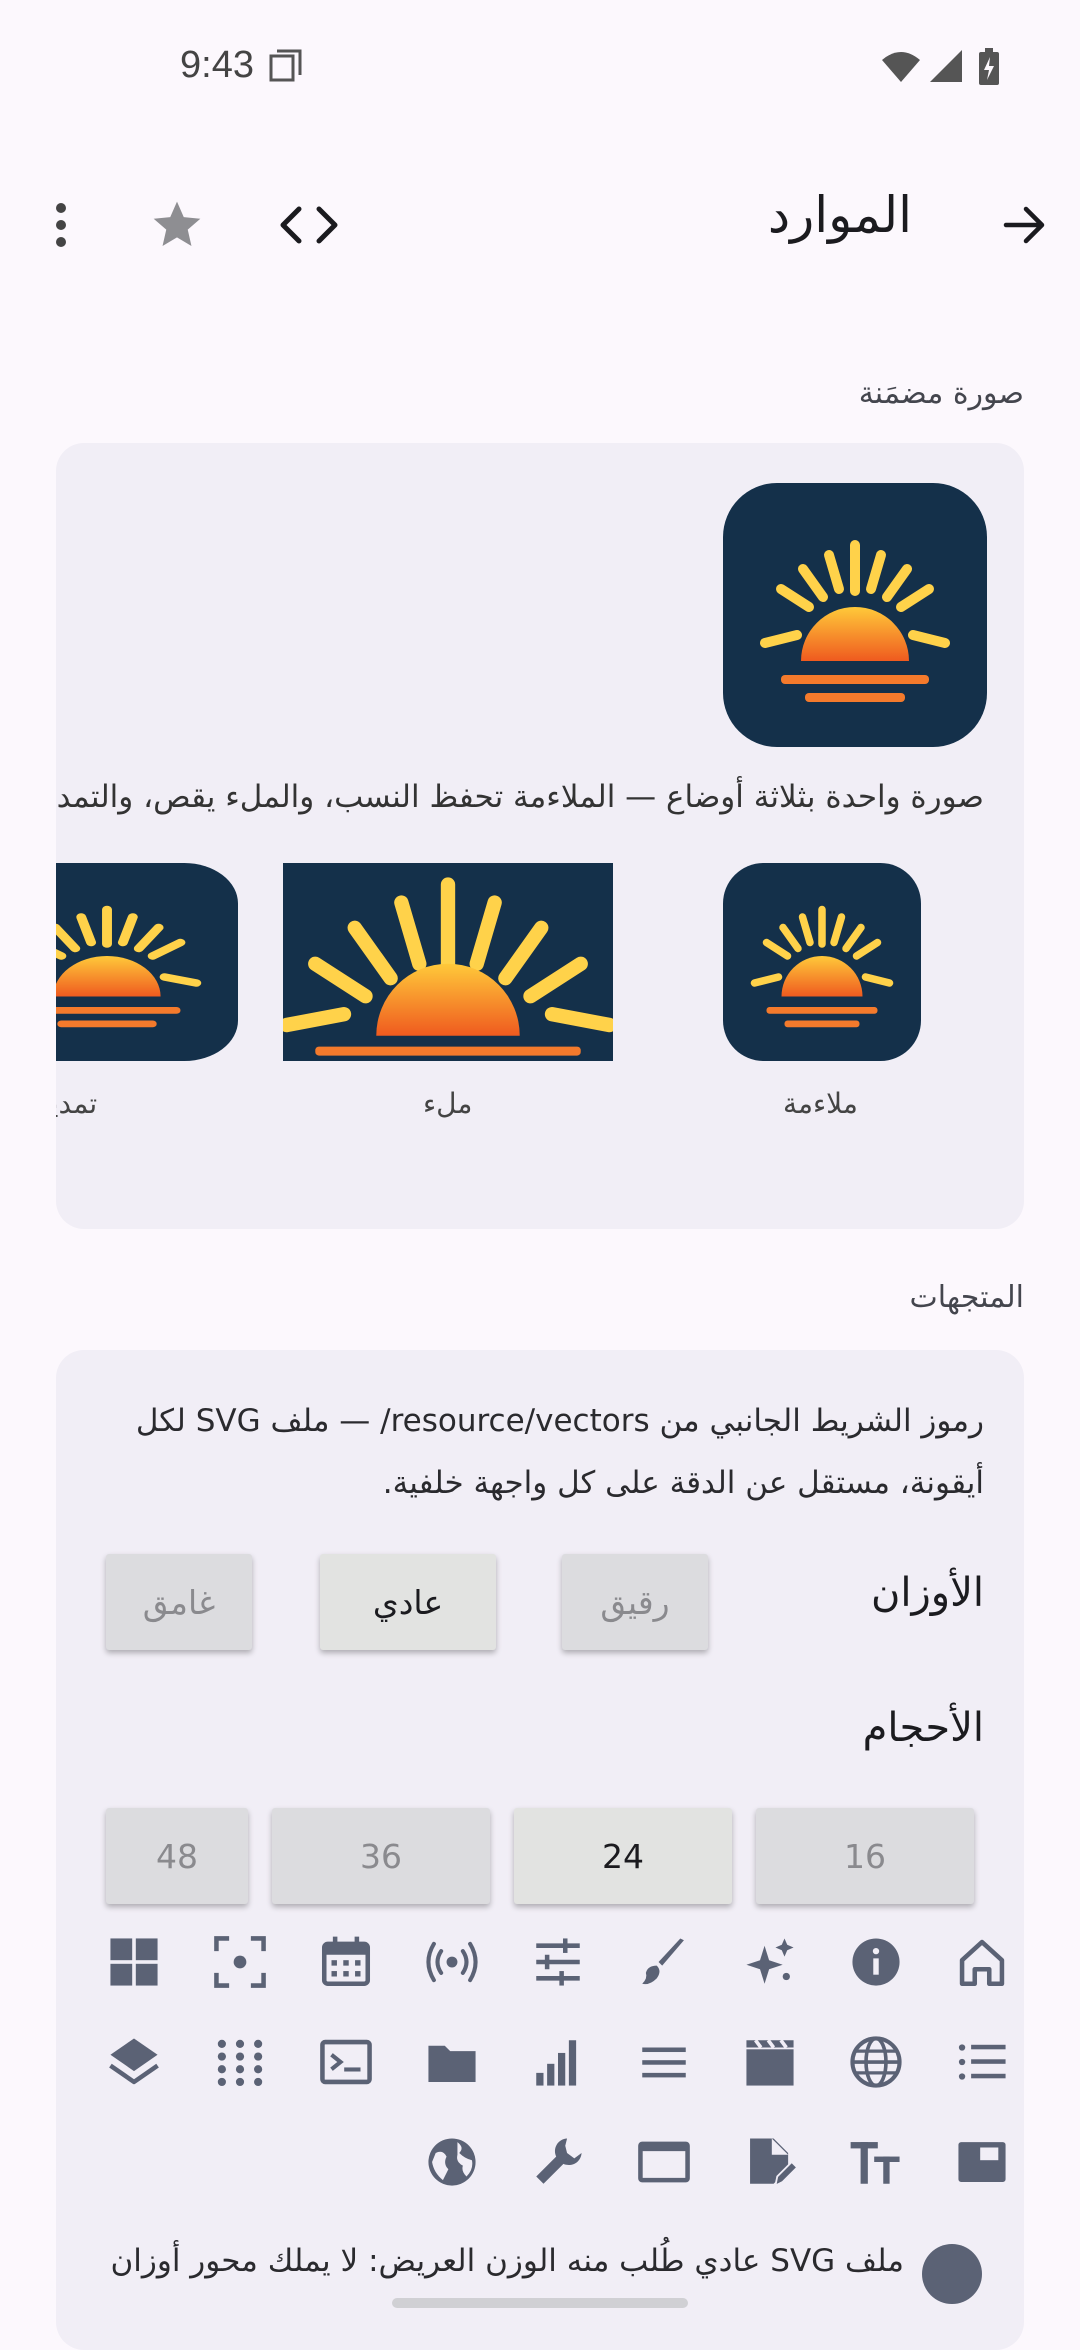 The width and height of the screenshot is (1080, 2350). Describe the element at coordinates (876, 2162) in the screenshot. I see `text-size-icon` at that location.